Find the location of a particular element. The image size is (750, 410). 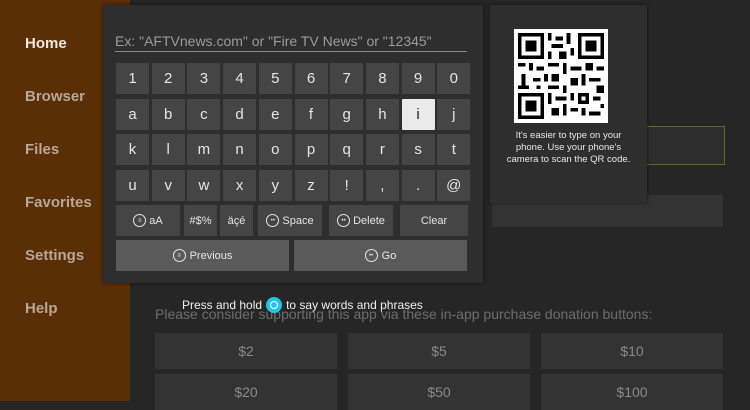

sidebar-item-home: Home is located at coordinates (46, 43).